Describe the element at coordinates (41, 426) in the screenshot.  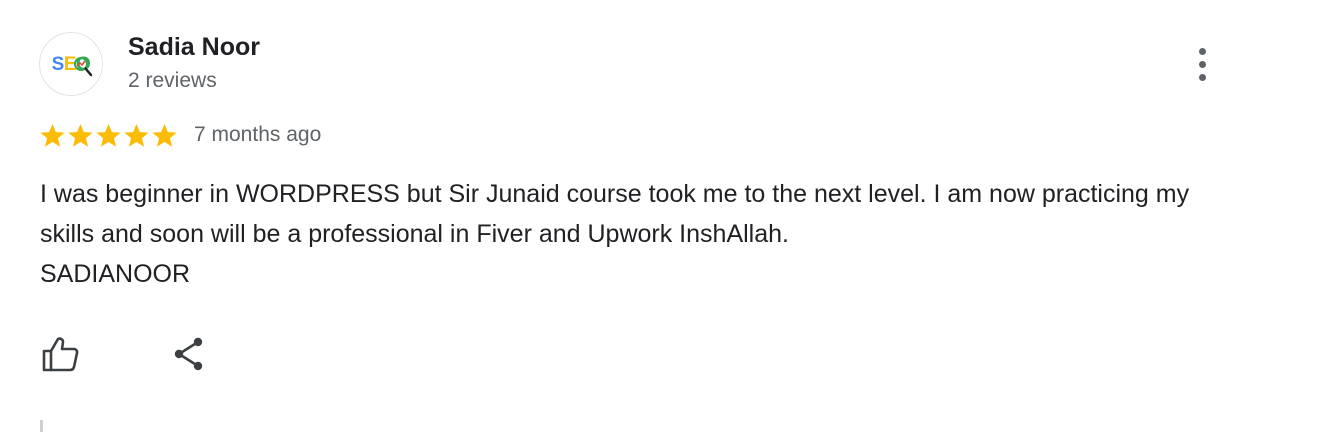
I see `next-review-edge` at that location.